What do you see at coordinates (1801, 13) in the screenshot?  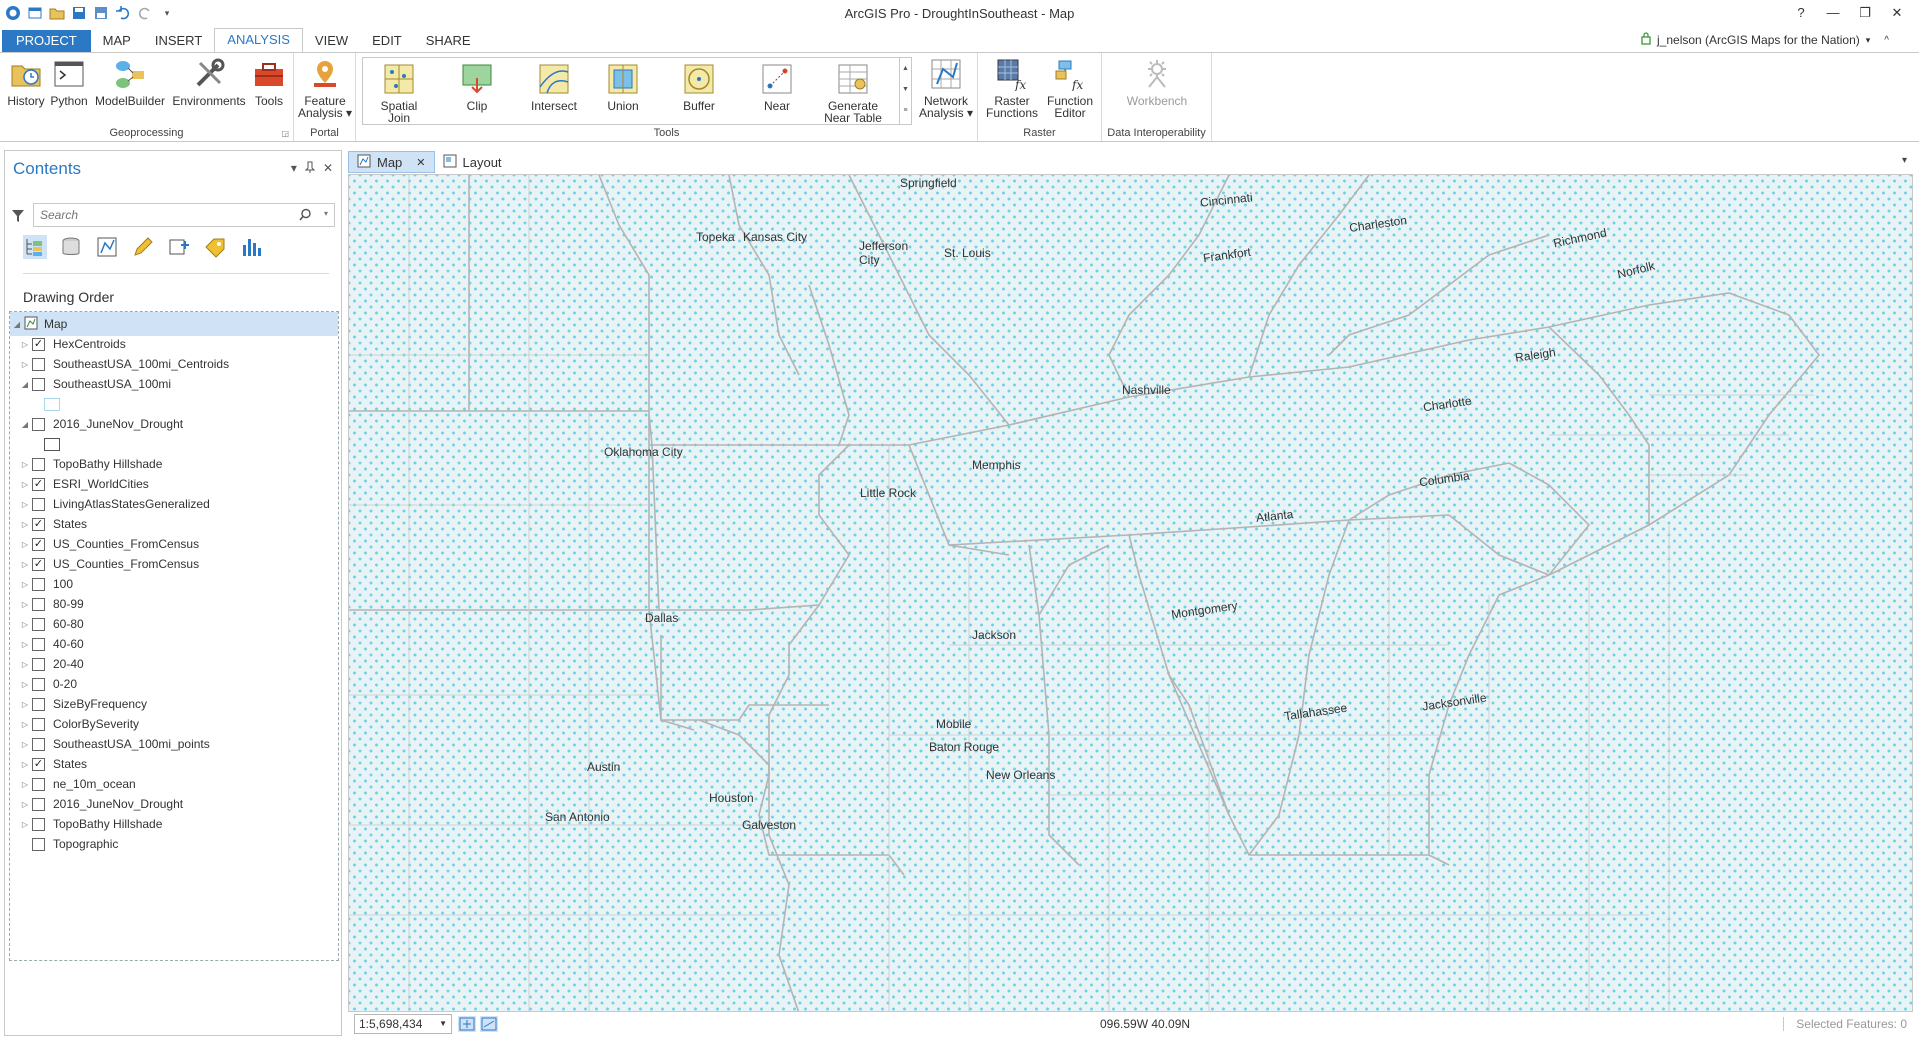 I see `help-icon: ?` at bounding box center [1801, 13].